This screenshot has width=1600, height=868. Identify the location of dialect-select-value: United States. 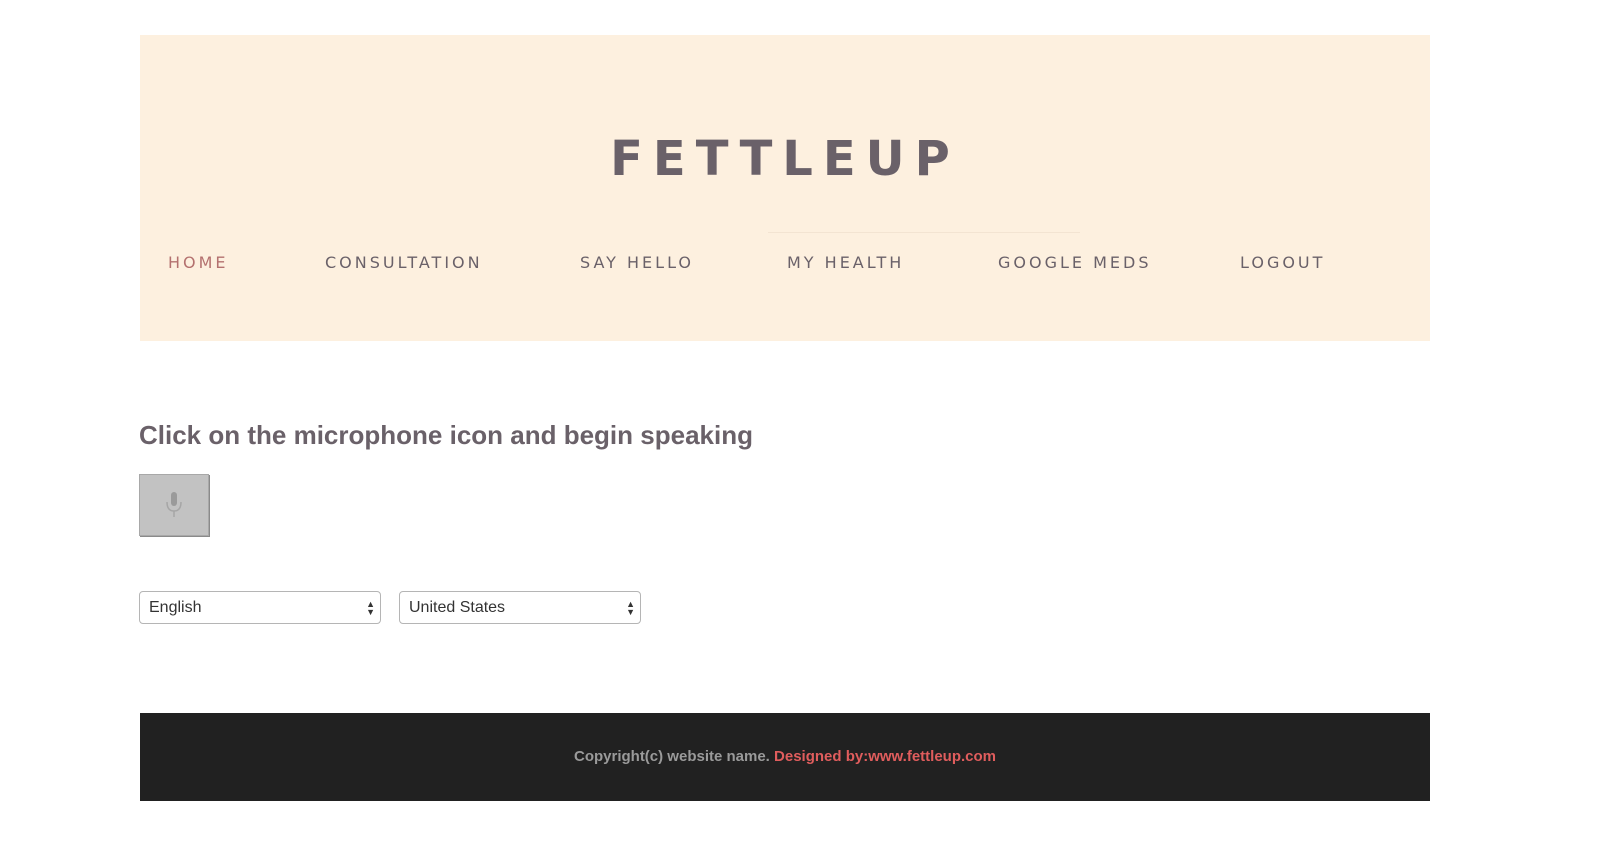
(457, 607).